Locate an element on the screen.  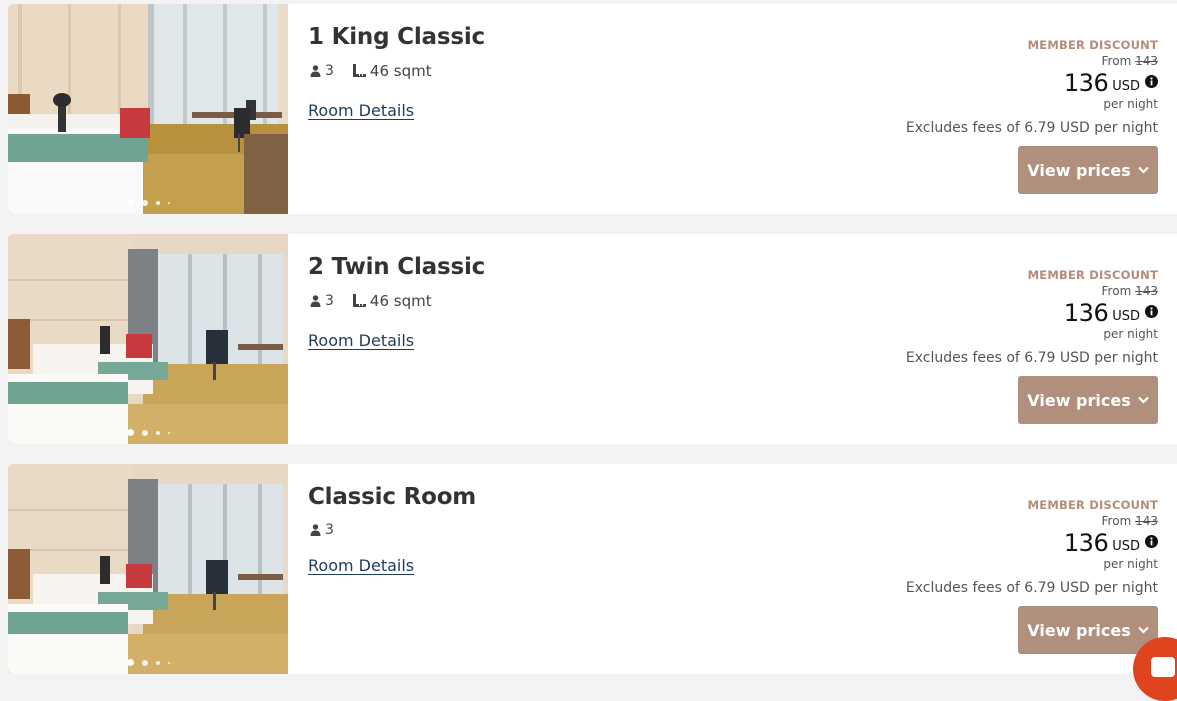
room-title: 2 Twin Classic is located at coordinates (397, 267).